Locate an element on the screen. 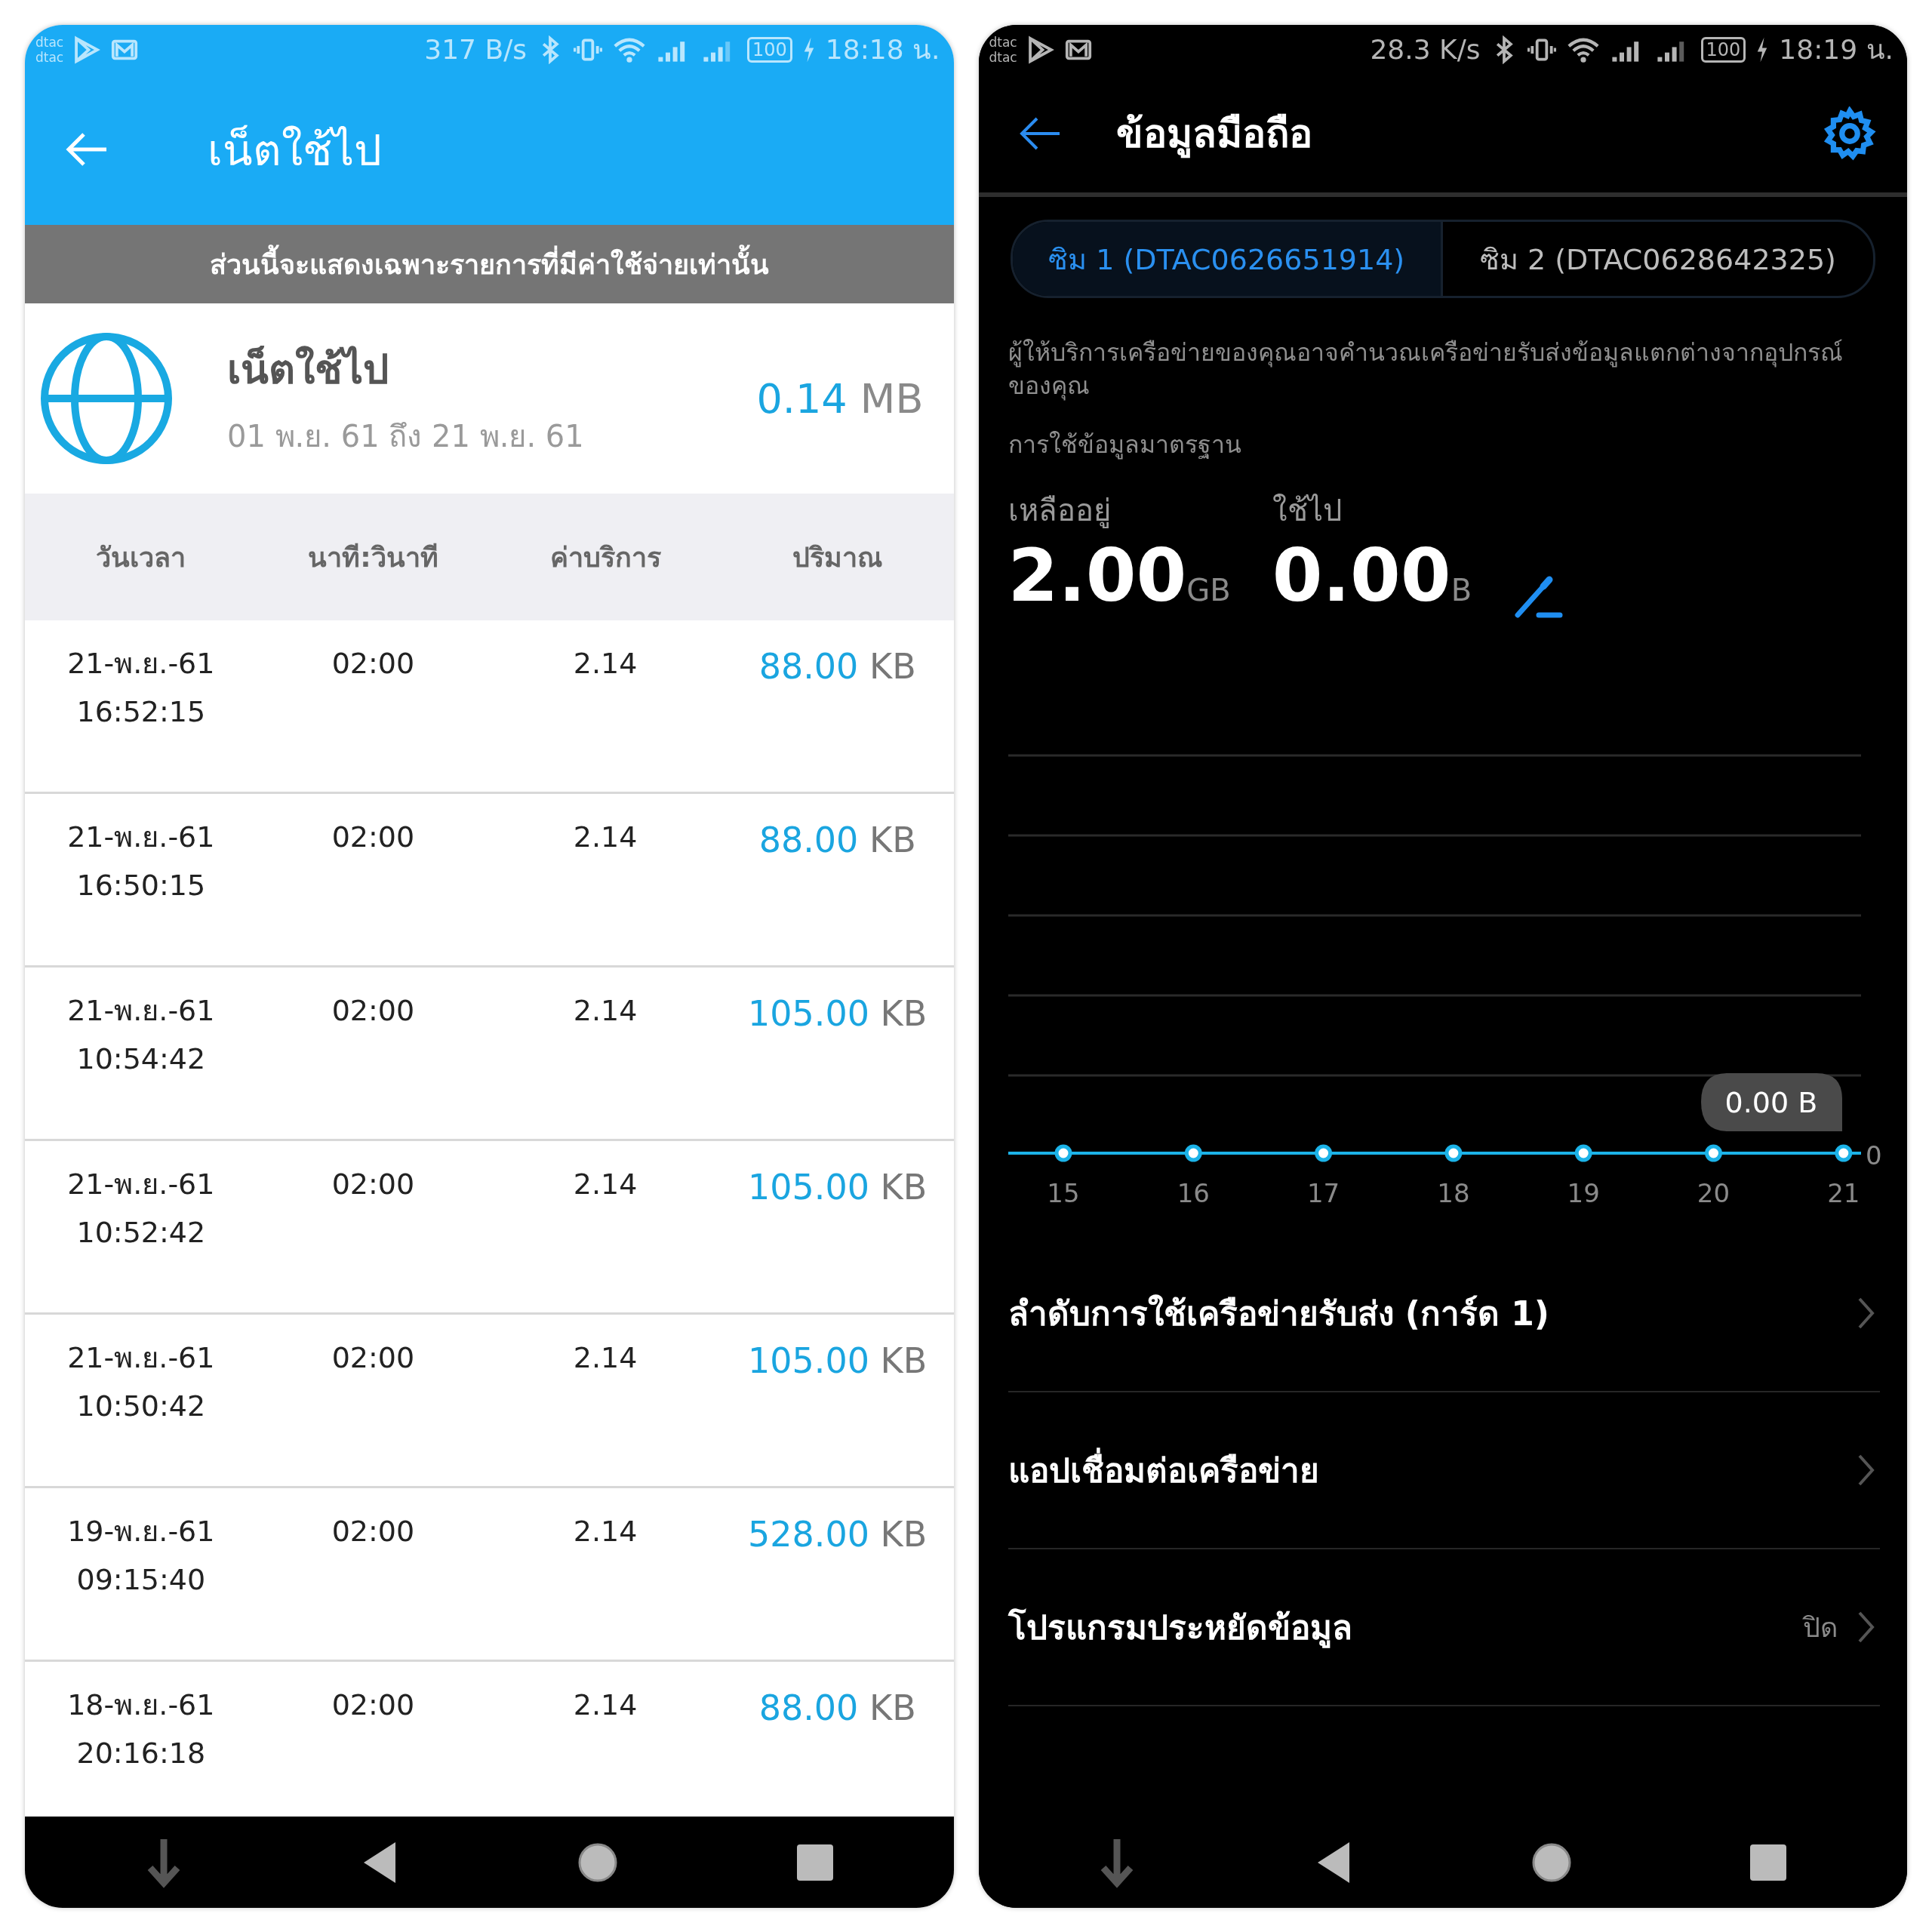  clock: 18:19 น. is located at coordinates (1836, 49).